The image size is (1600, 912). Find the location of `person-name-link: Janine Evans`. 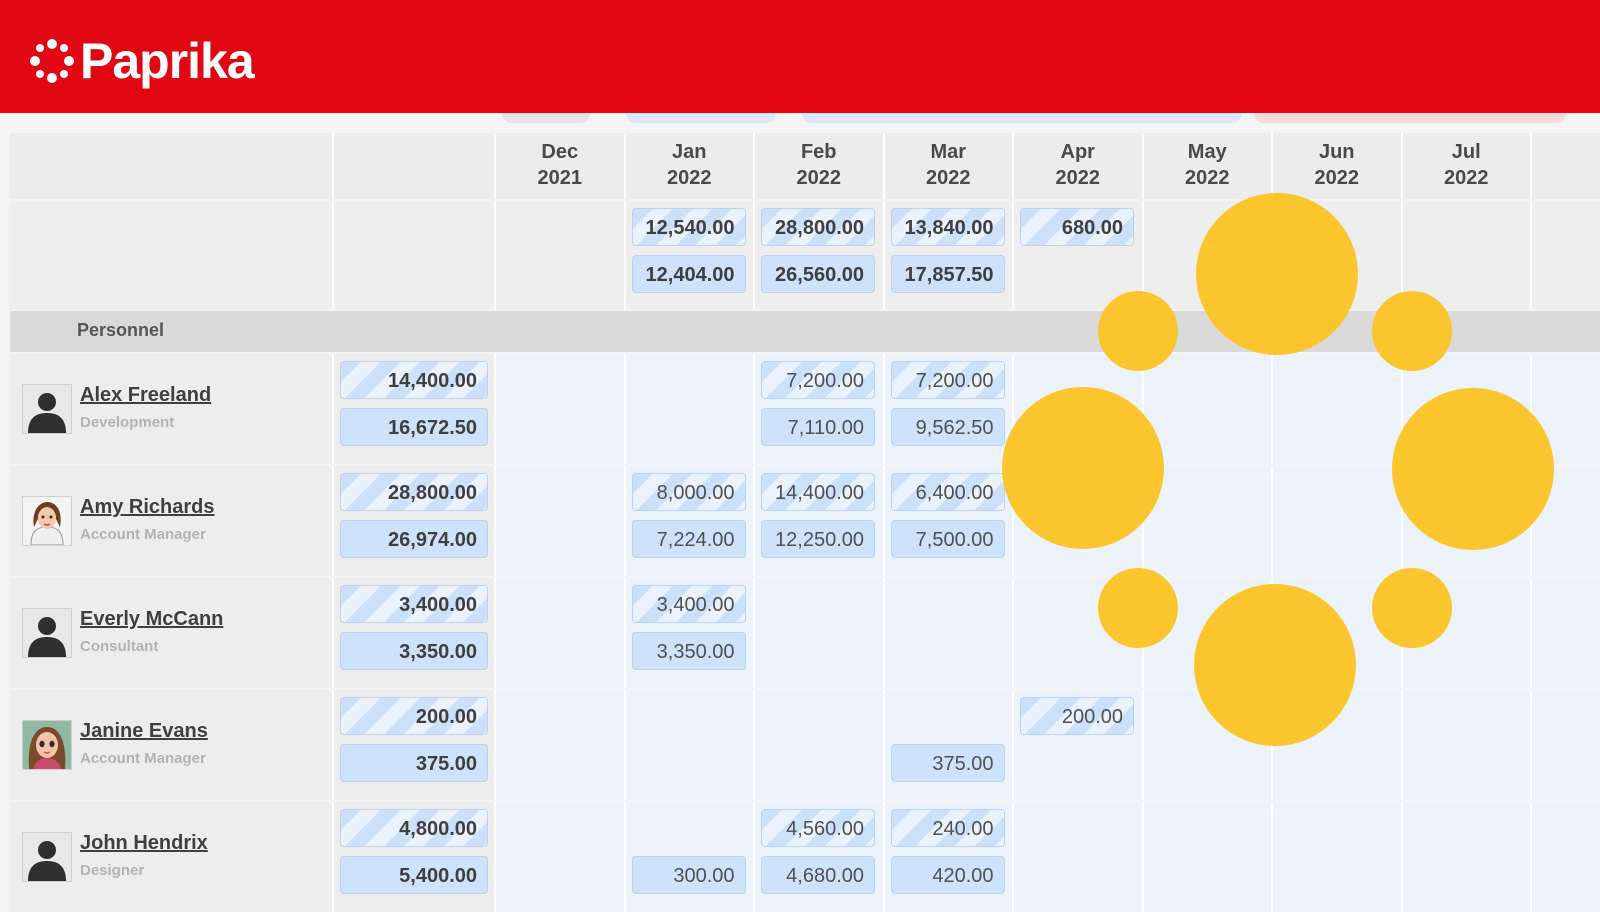

person-name-link: Janine Evans is located at coordinates (144, 731).